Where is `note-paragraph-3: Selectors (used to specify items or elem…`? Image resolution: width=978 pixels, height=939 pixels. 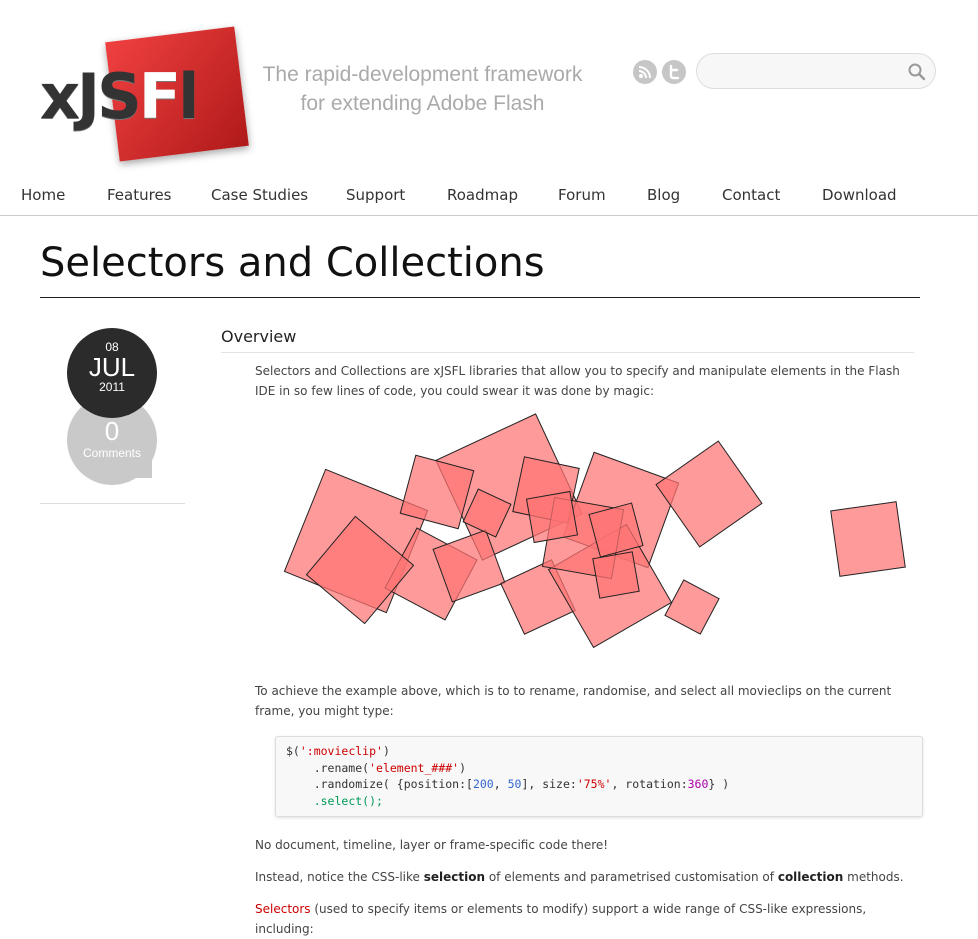 note-paragraph-3: Selectors (used to specify items or elem… is located at coordinates (561, 919).